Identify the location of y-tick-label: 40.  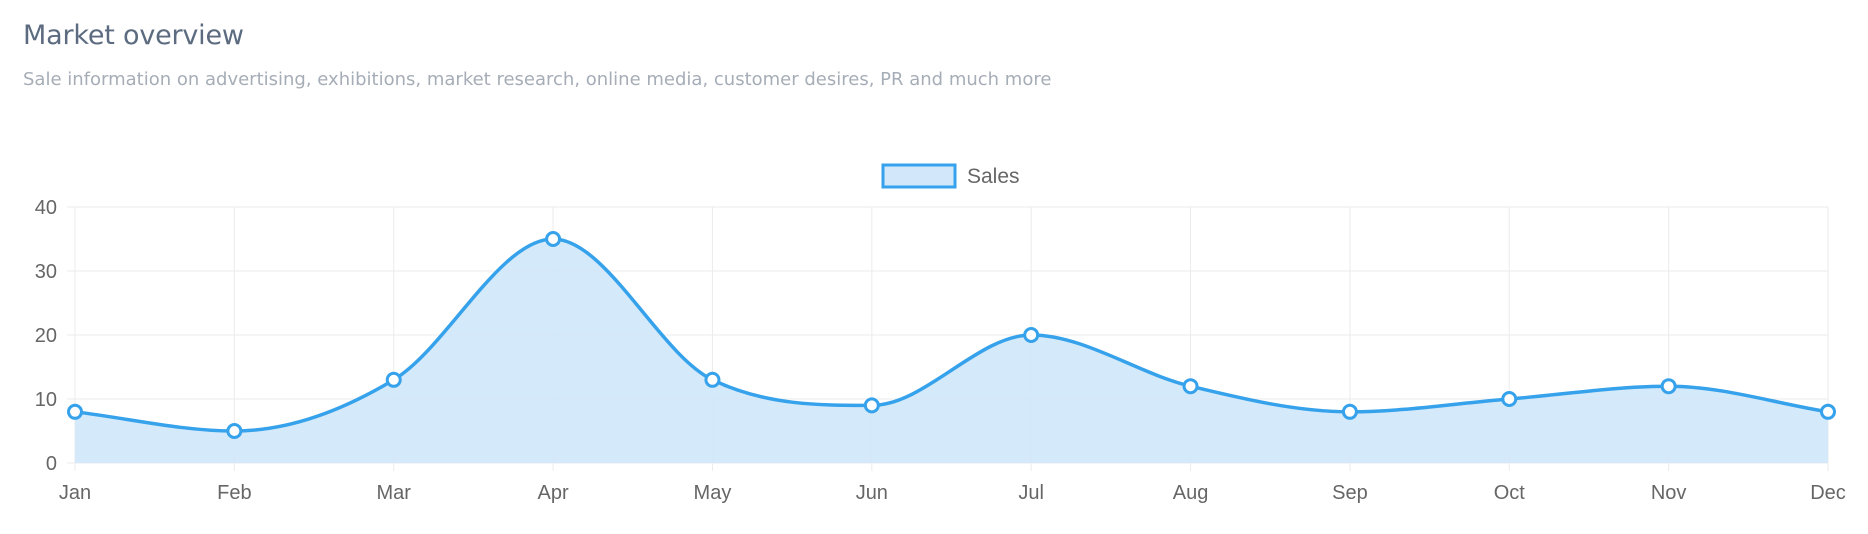
(46, 208).